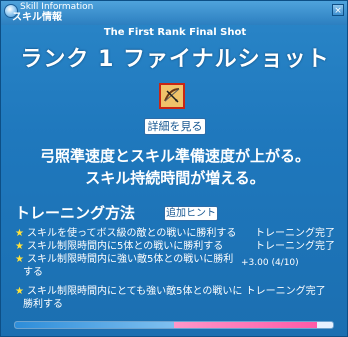 The height and width of the screenshot is (337, 348). I want to click on training-text: する, so click(33, 272).